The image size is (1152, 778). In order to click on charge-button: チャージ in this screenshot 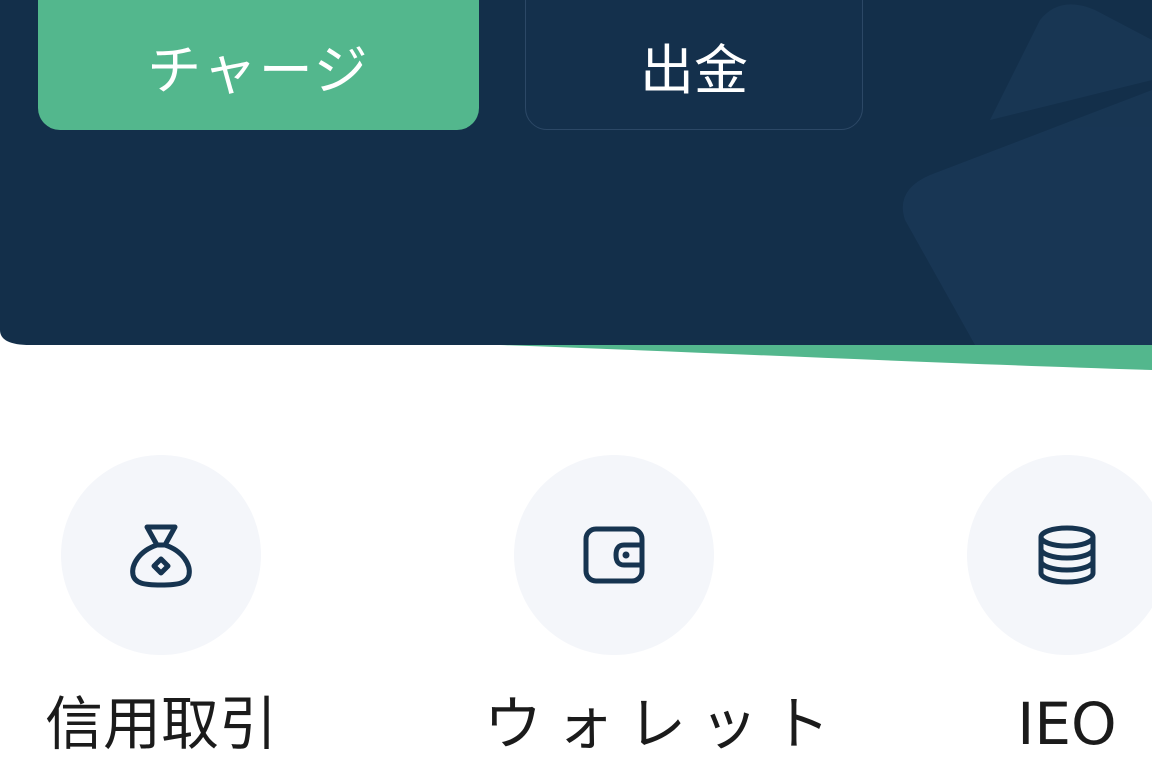, I will do `click(258, 65)`.